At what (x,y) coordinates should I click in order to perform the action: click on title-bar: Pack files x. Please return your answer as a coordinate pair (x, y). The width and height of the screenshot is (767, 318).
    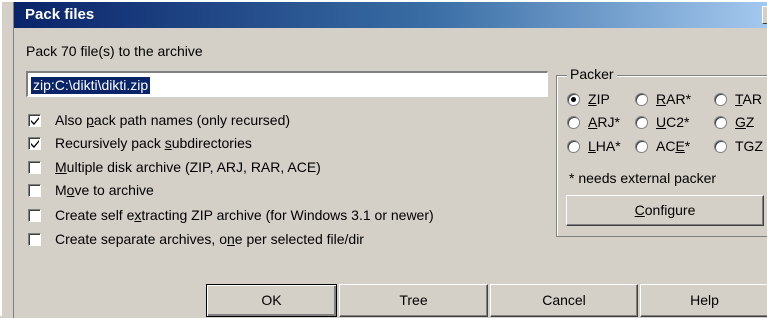
    Looking at the image, I should click on (390, 15).